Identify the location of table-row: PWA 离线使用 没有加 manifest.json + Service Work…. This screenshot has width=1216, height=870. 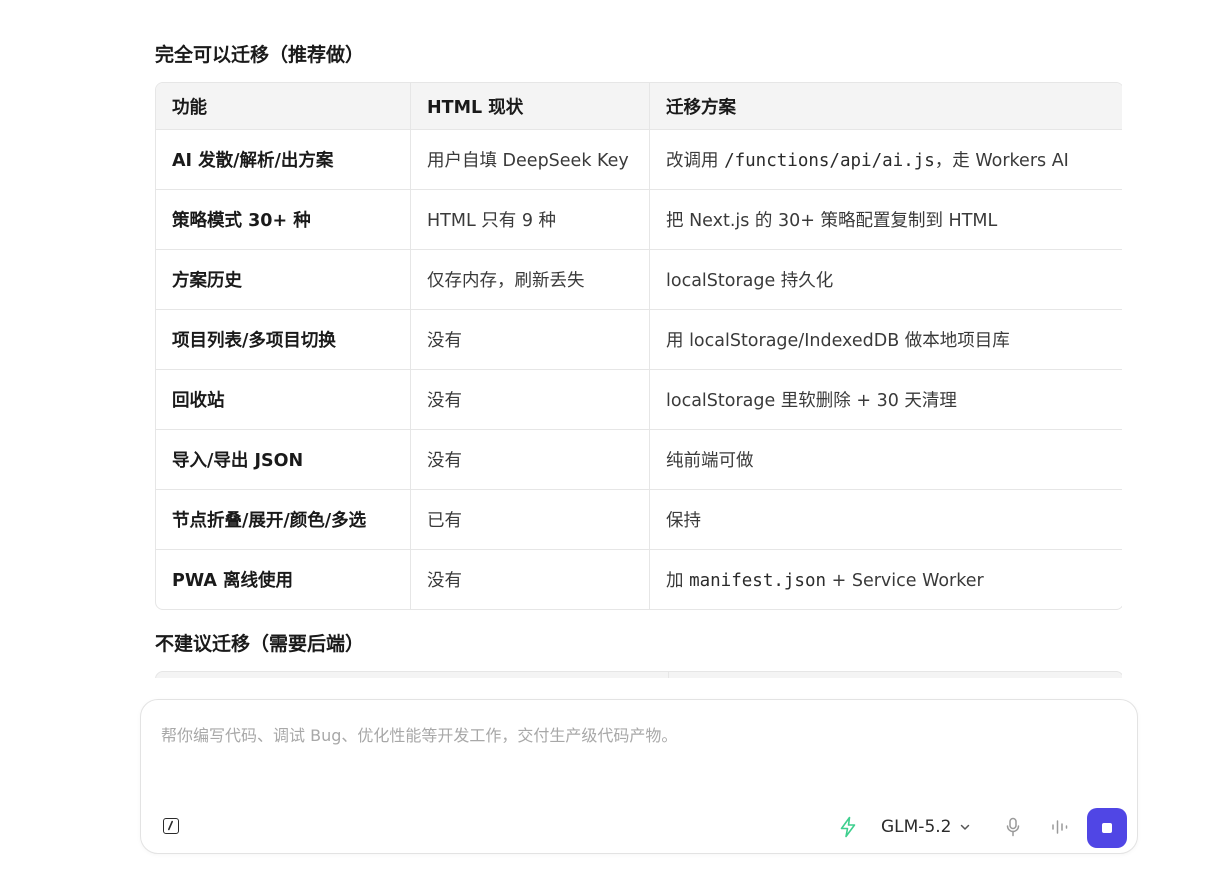
(639, 579).